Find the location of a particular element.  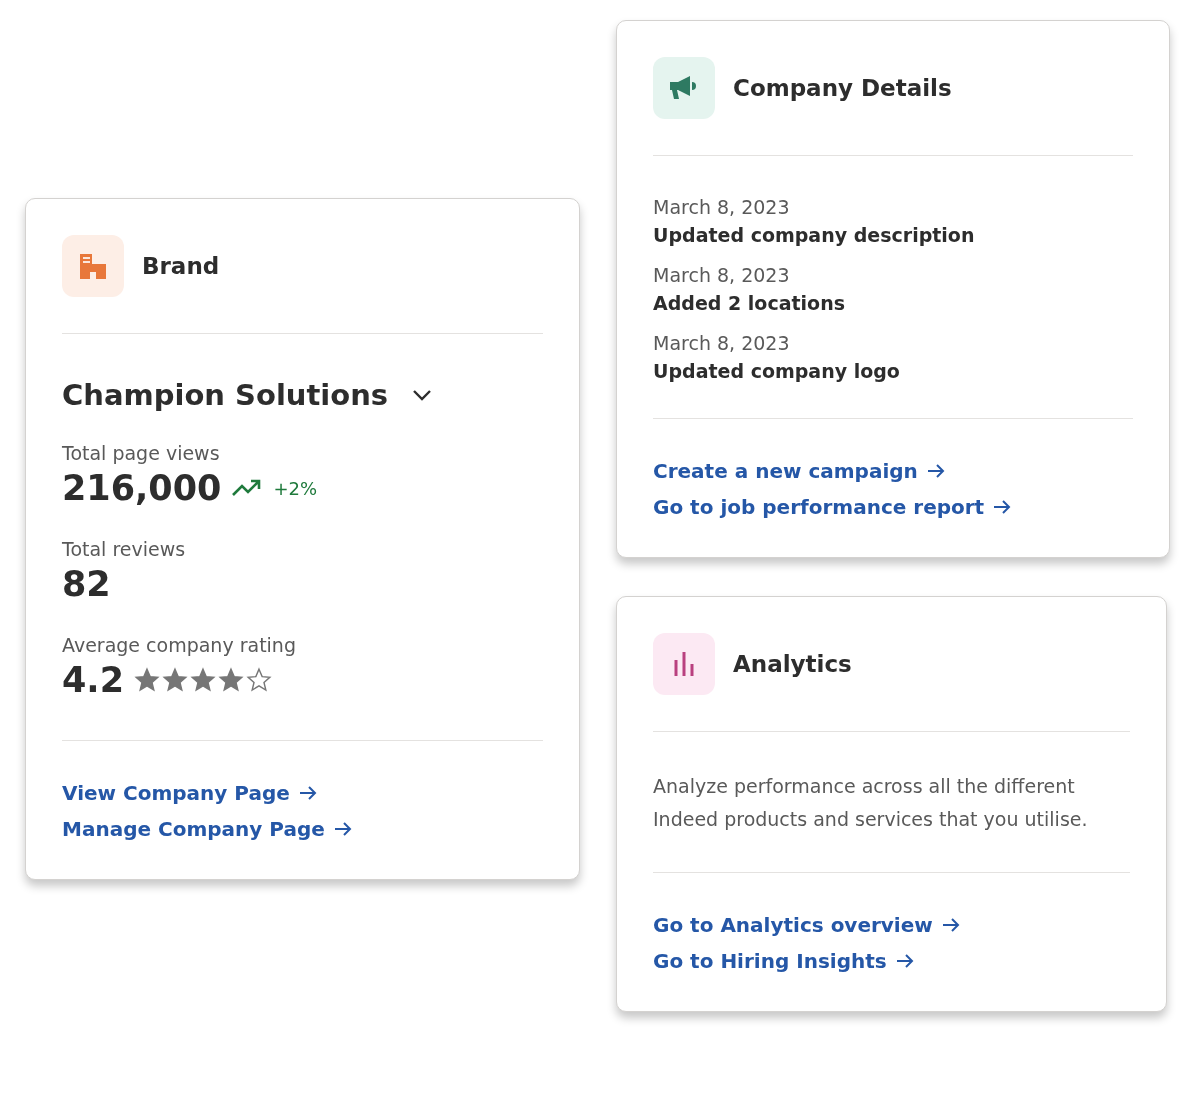

card-link: Manage Company Page is located at coordinates (207, 829).